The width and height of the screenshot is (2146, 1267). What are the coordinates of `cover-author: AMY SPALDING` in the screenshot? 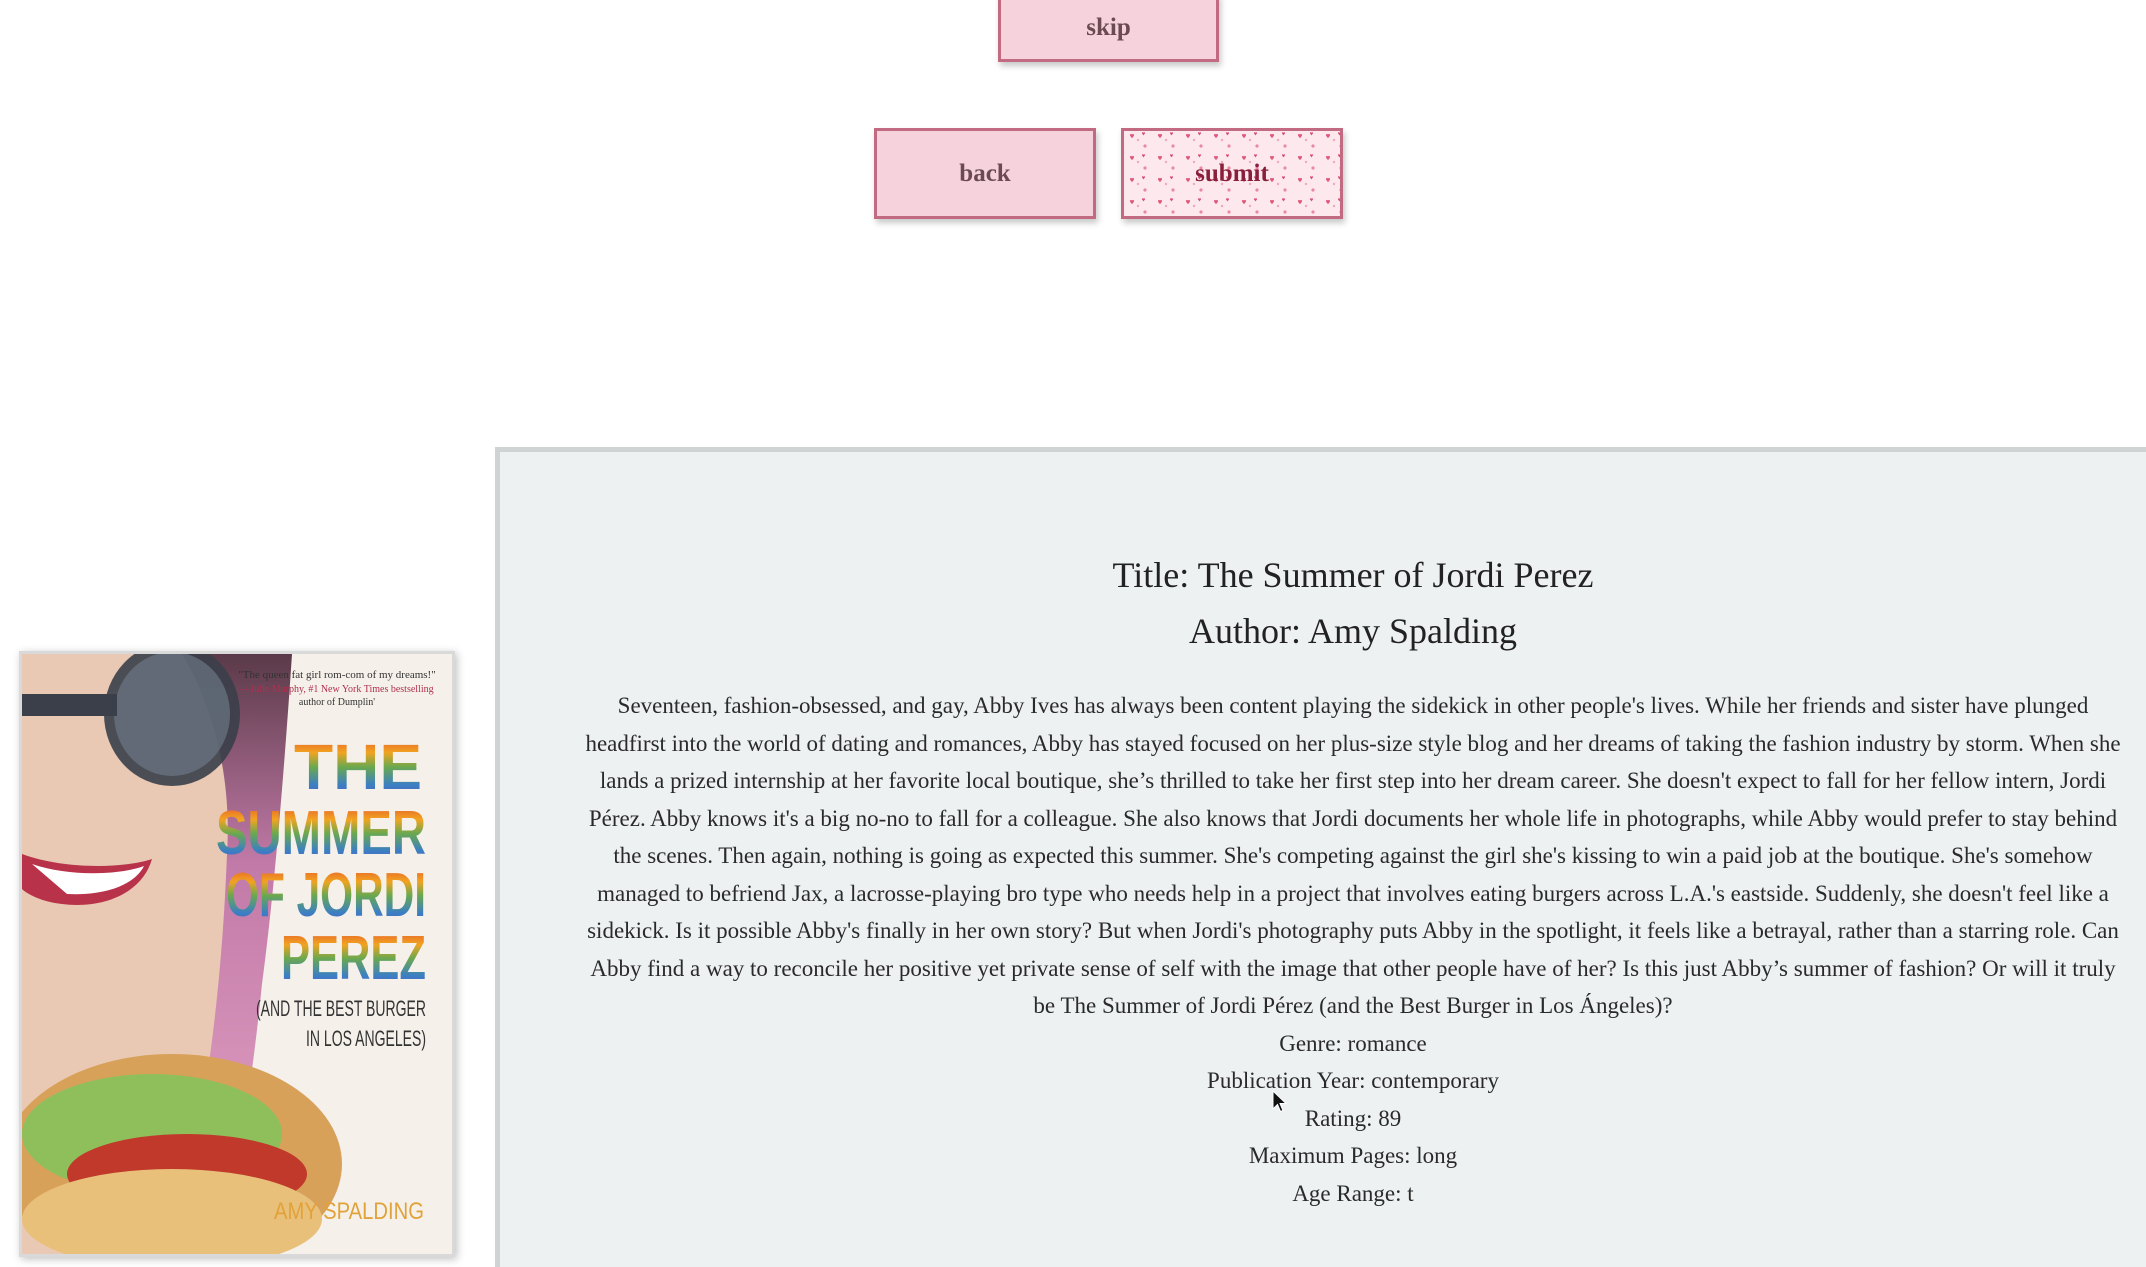 It's located at (349, 1211).